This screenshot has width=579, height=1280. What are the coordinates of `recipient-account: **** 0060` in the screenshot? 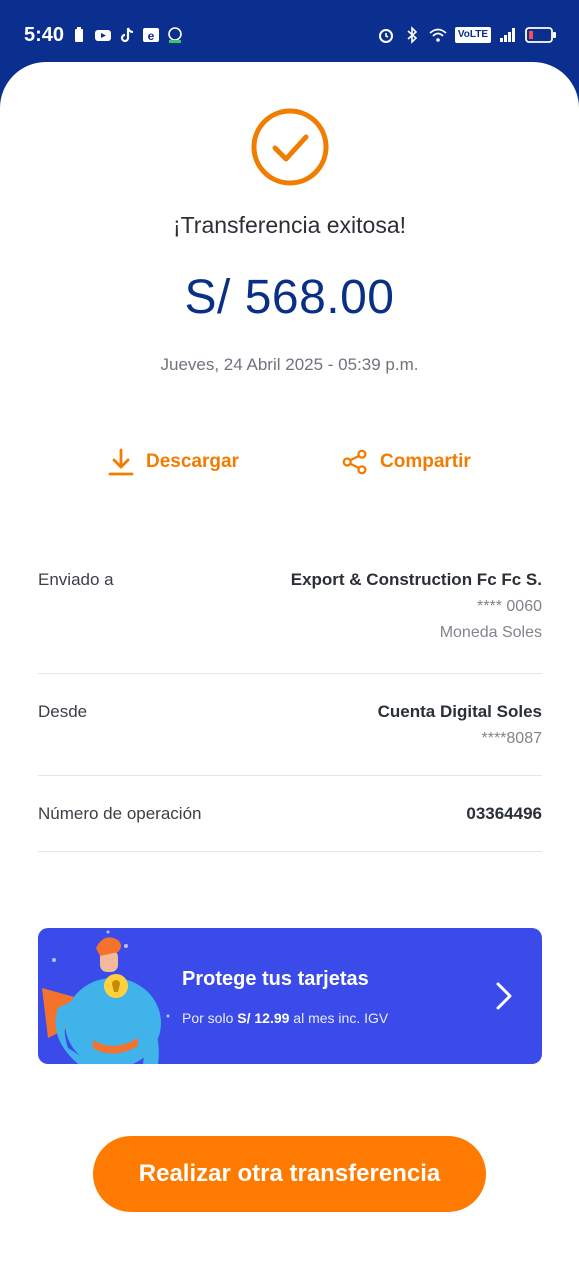 It's located at (509, 606).